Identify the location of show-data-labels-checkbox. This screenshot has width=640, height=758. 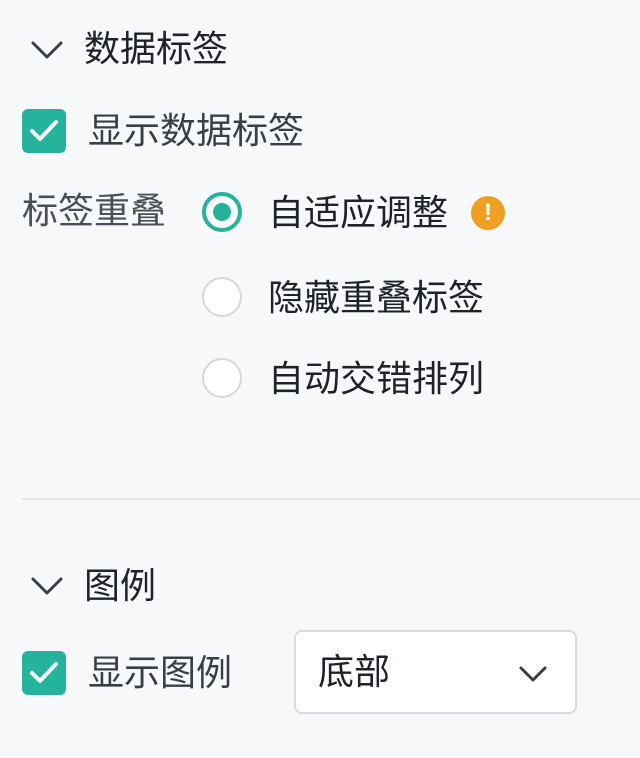
(44, 131).